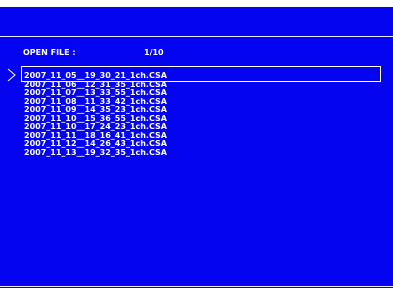  What do you see at coordinates (95, 152) in the screenshot?
I see `file-name: 2007_11_13__19_32_35_1ch.CSA` at bounding box center [95, 152].